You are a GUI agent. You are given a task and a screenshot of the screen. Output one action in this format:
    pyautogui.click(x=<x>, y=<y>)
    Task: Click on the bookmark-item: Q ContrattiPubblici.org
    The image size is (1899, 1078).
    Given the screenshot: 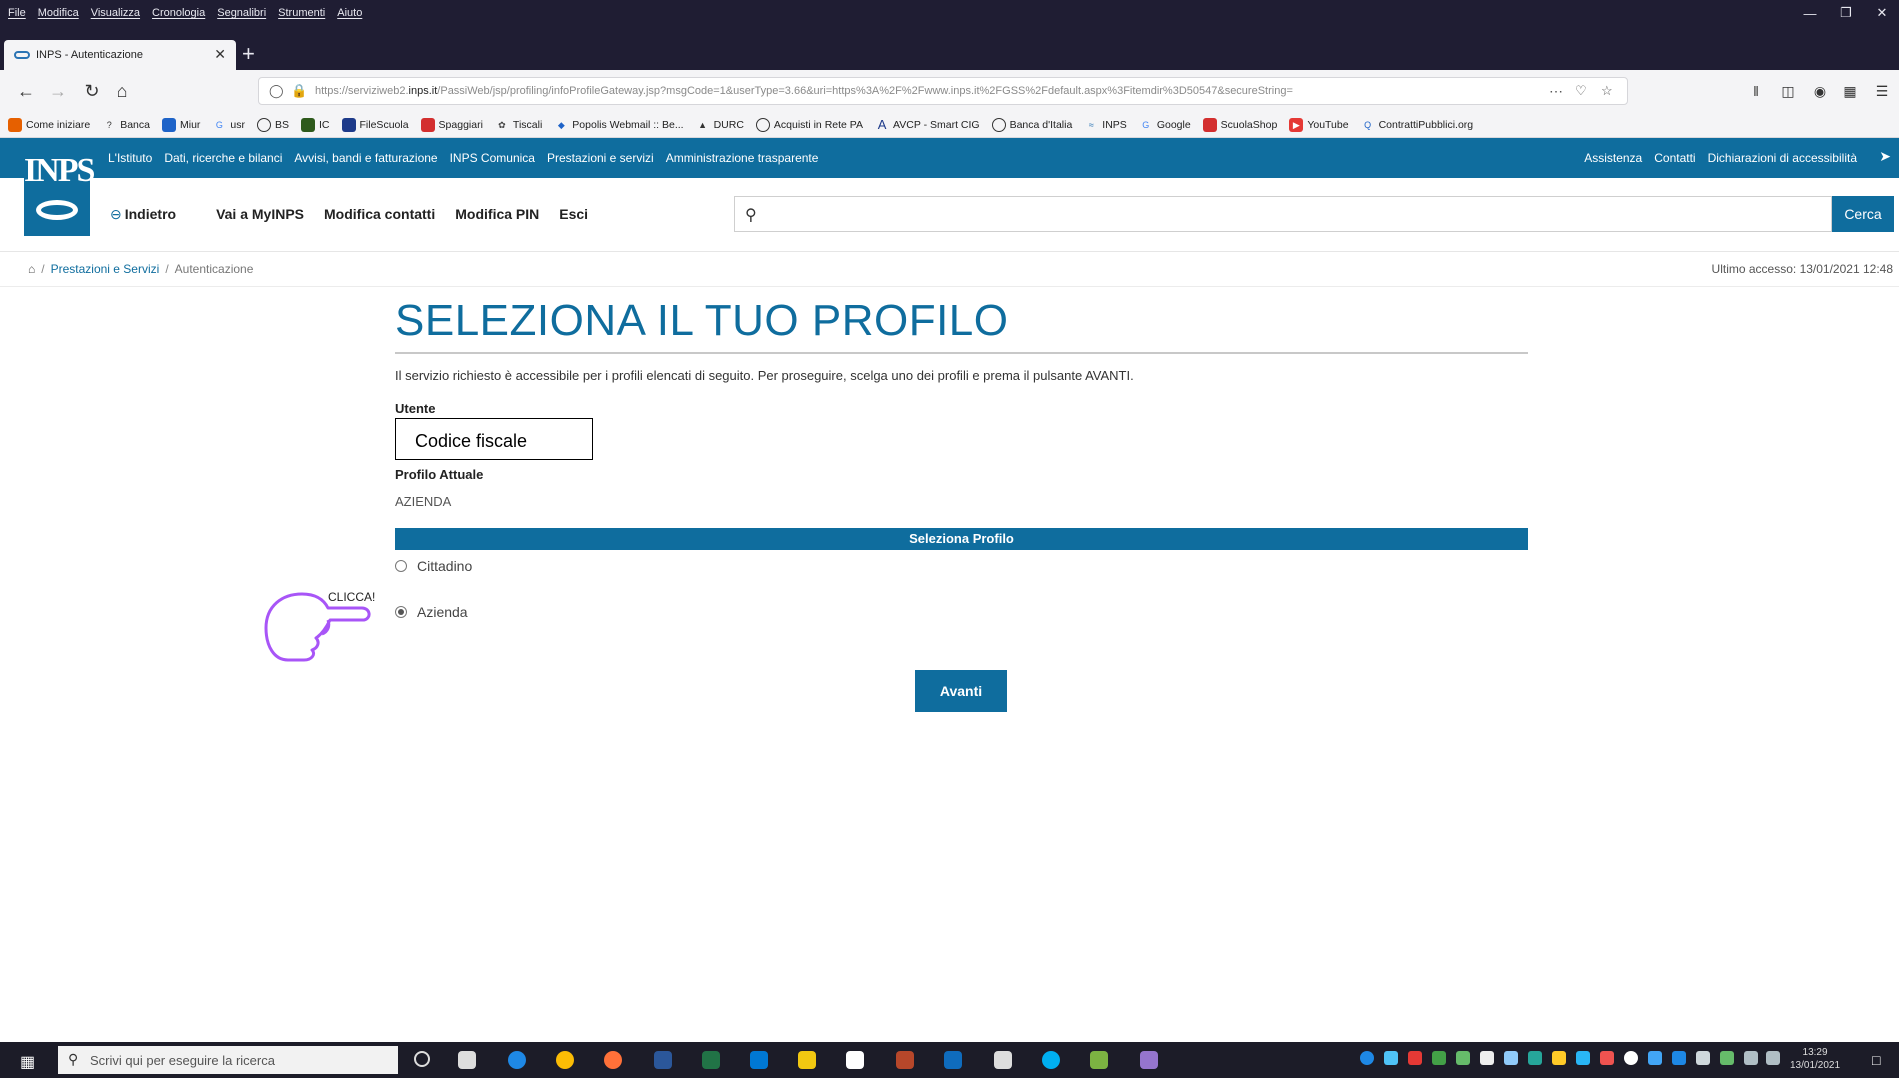 What is the action you would take?
    pyautogui.click(x=1416, y=124)
    